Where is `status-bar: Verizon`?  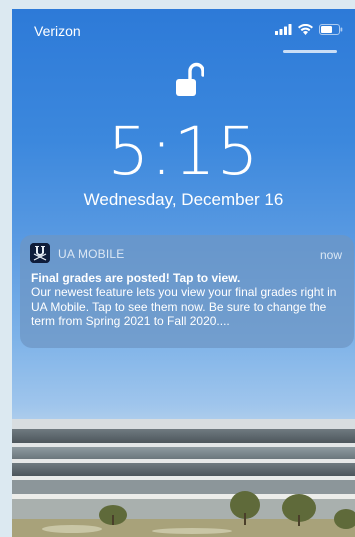
status-bar: Verizon is located at coordinates (183, 31).